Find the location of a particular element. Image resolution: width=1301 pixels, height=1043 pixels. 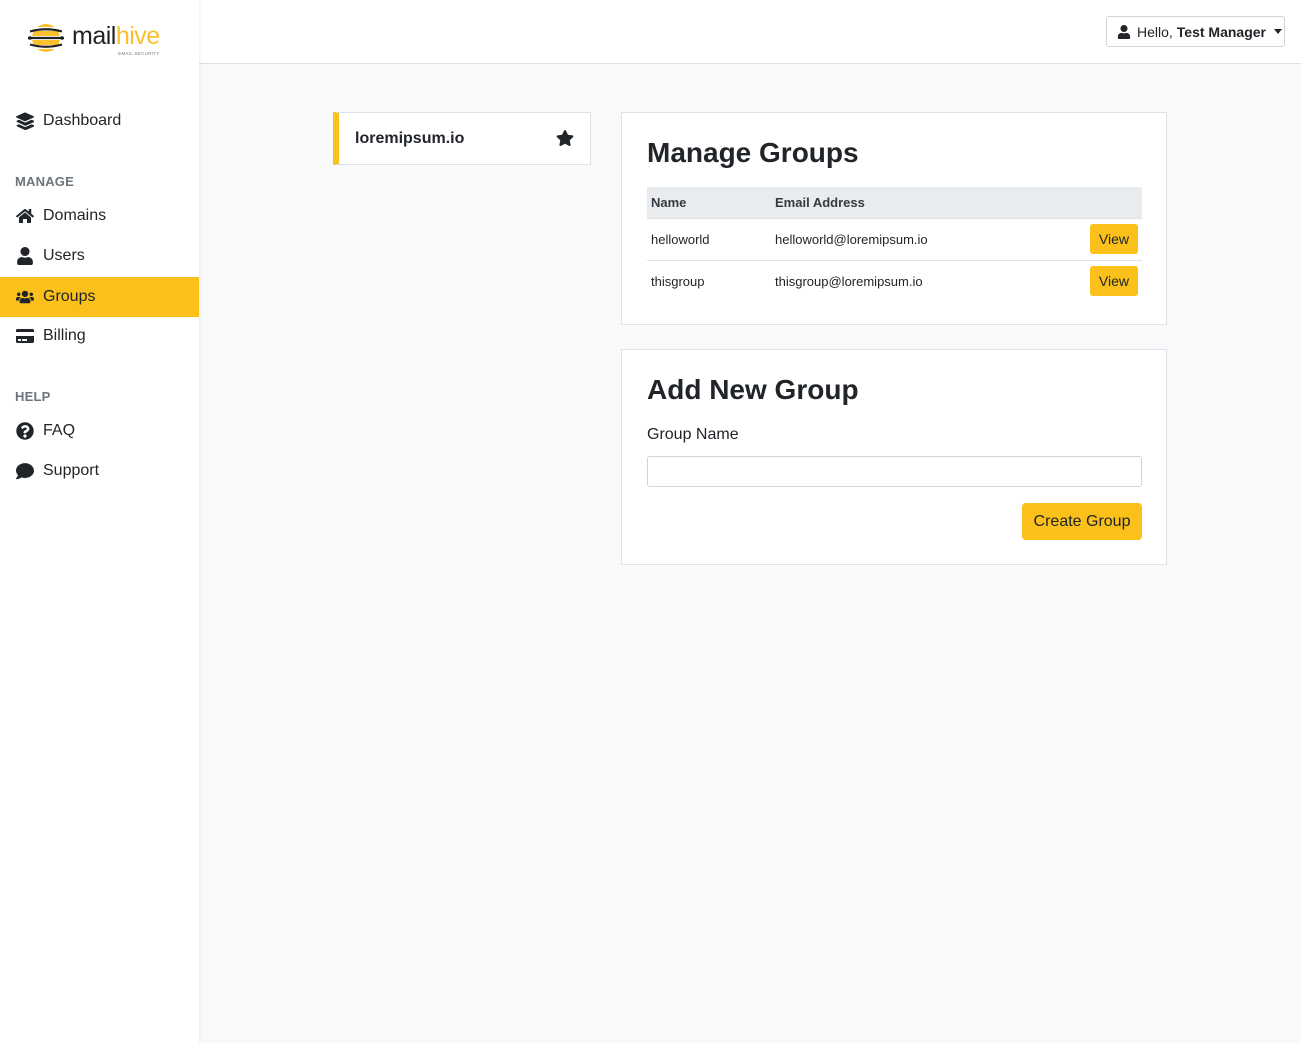

users-icon is located at coordinates (25, 297).